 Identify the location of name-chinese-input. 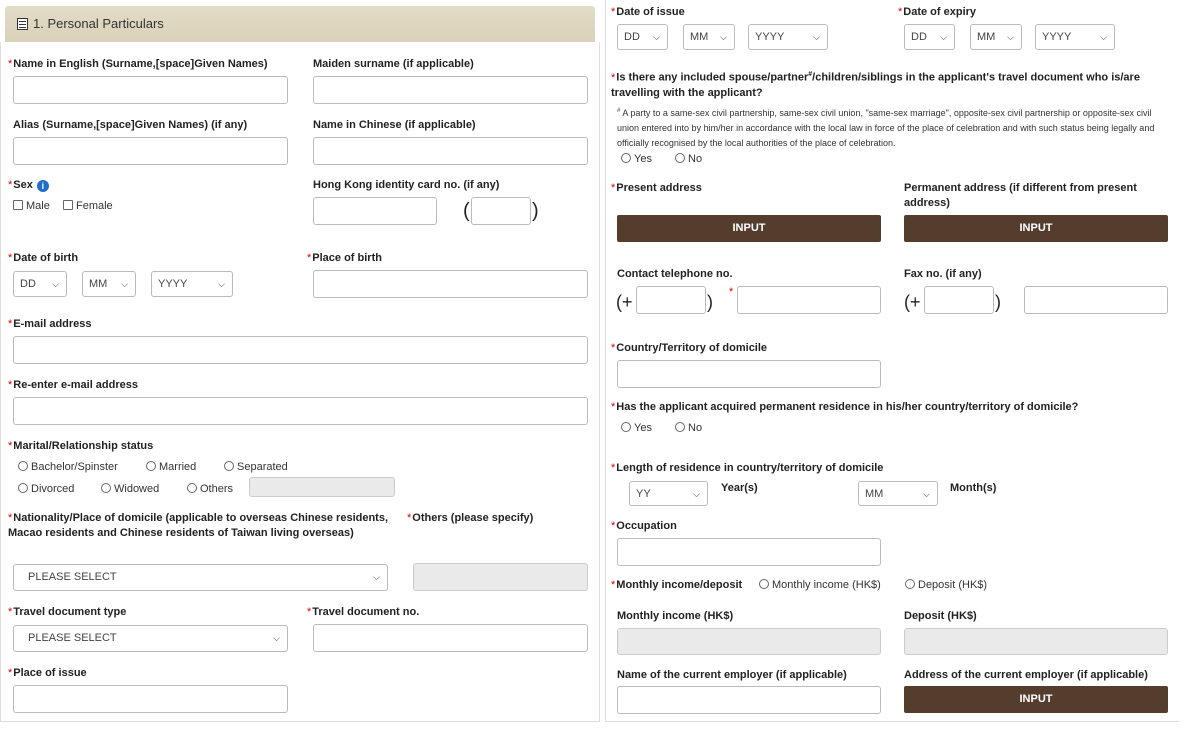
(450, 151).